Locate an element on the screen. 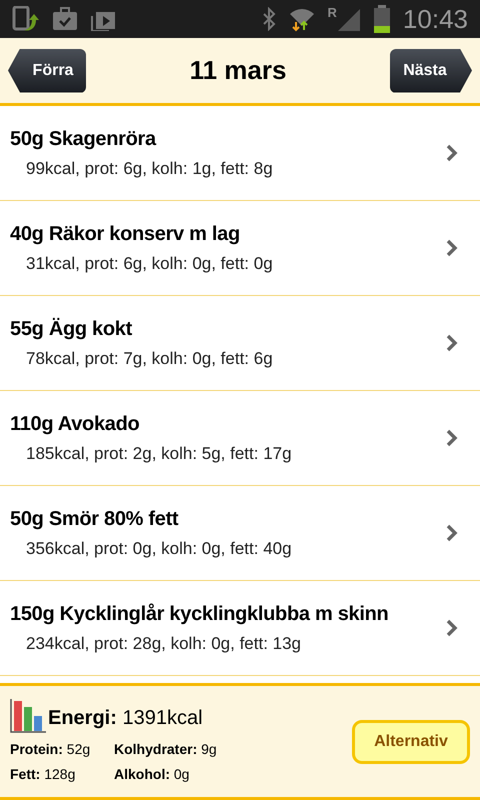  food-details: 356kcal, prot: 0g, kolh: 0g, fett: 40g is located at coordinates (159, 549).